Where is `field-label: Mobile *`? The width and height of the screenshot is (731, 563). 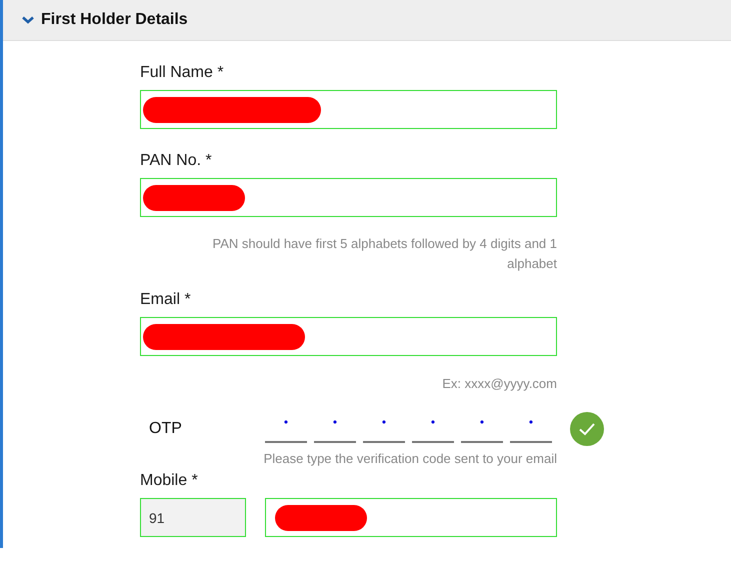
field-label: Mobile * is located at coordinates (169, 481).